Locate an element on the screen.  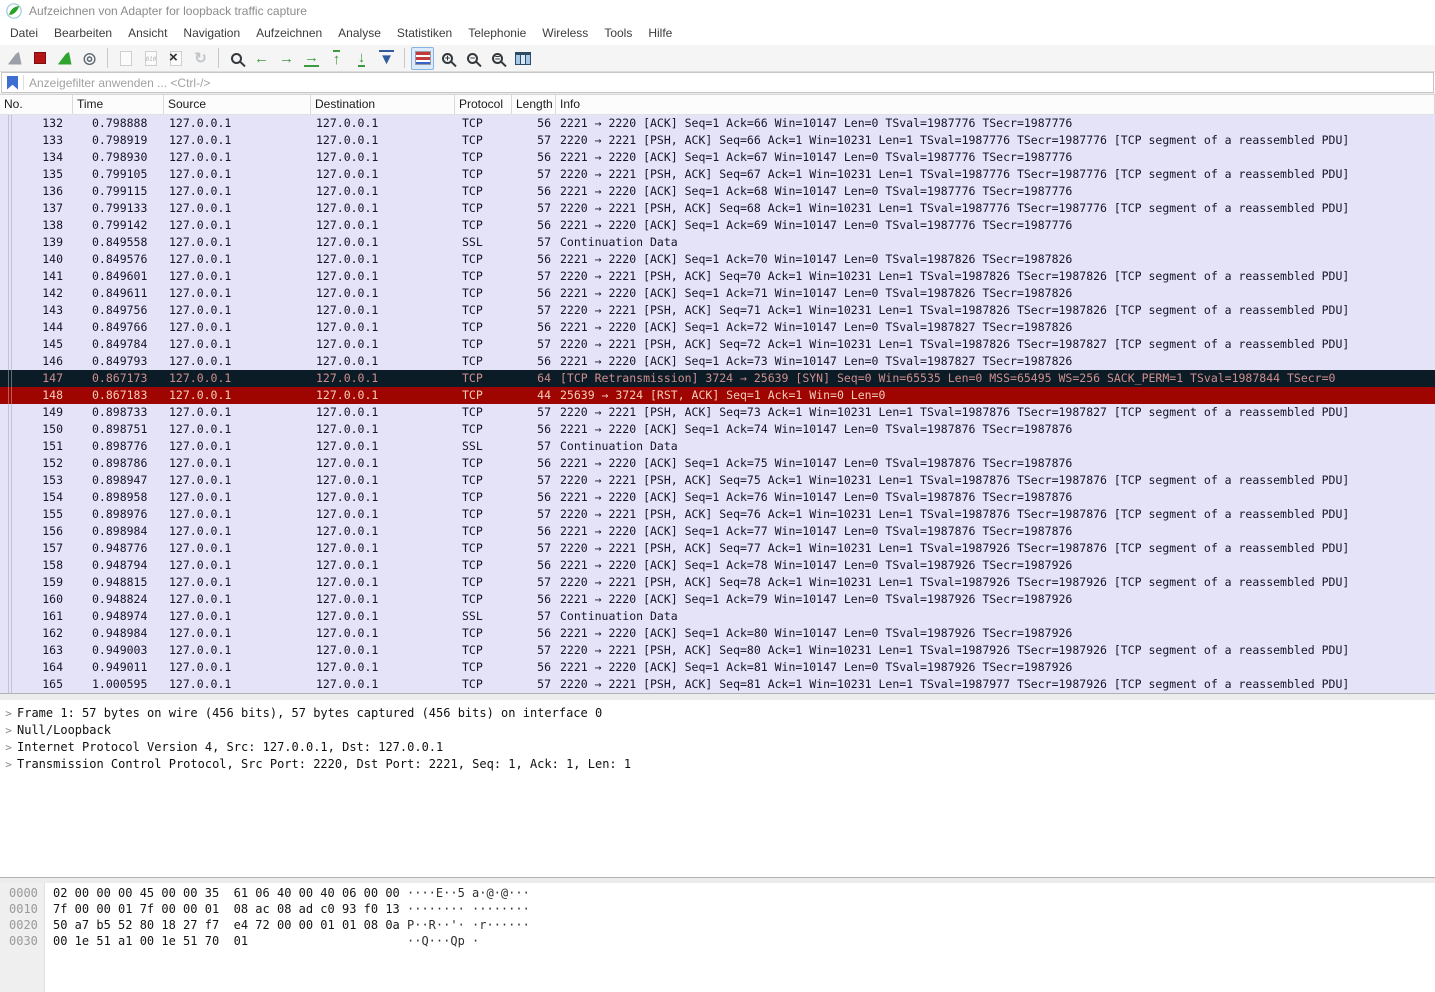
menu-item: Bearbeiten is located at coordinates (83, 33).